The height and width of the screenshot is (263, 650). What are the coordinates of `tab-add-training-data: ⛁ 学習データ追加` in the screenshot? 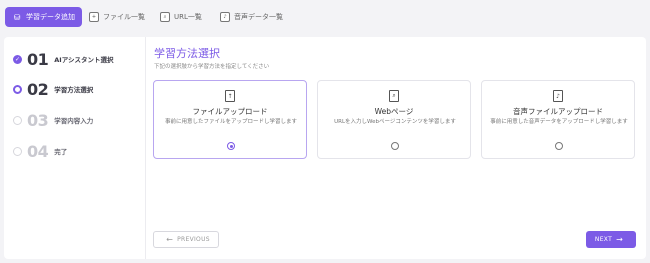 It's located at (43, 17).